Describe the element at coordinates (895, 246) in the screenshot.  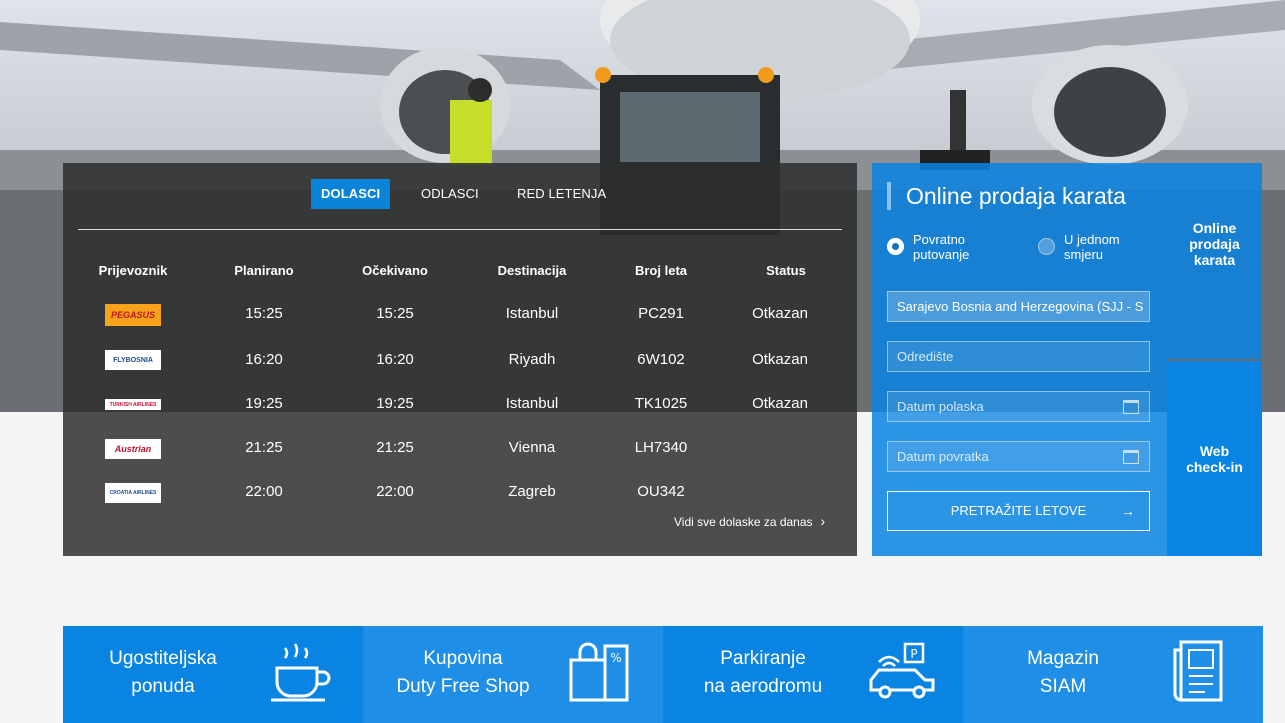
I see `radio-selected-icon` at that location.